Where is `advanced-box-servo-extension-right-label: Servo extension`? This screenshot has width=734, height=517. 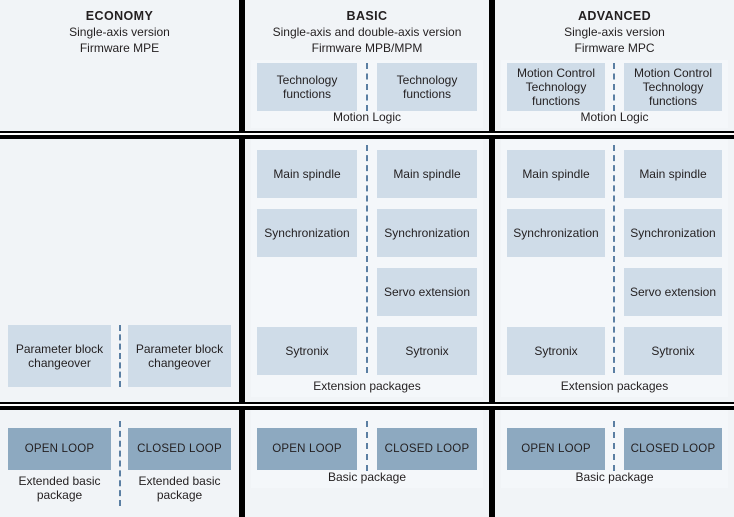 advanced-box-servo-extension-right-label: Servo extension is located at coordinates (673, 292).